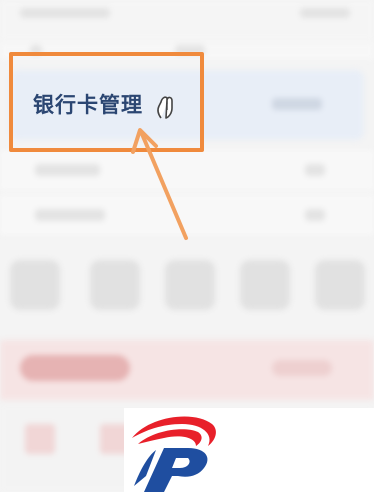  What do you see at coordinates (106, 102) in the screenshot?
I see `callout-box` at bounding box center [106, 102].